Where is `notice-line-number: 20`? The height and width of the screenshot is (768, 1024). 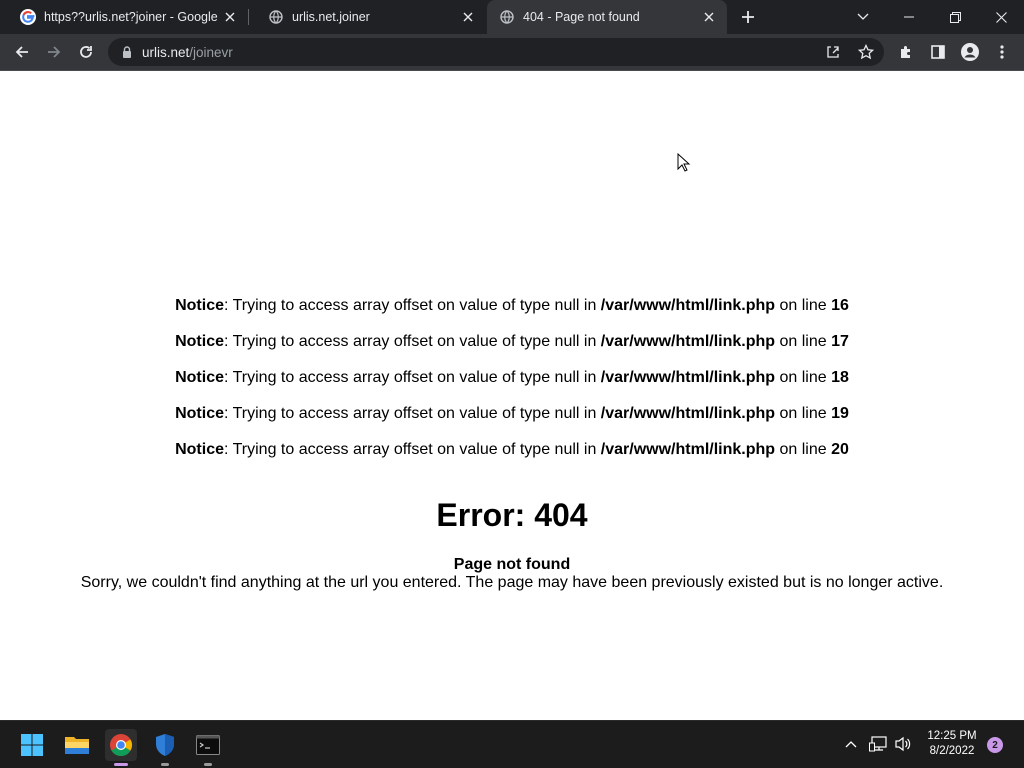 notice-line-number: 20 is located at coordinates (840, 449).